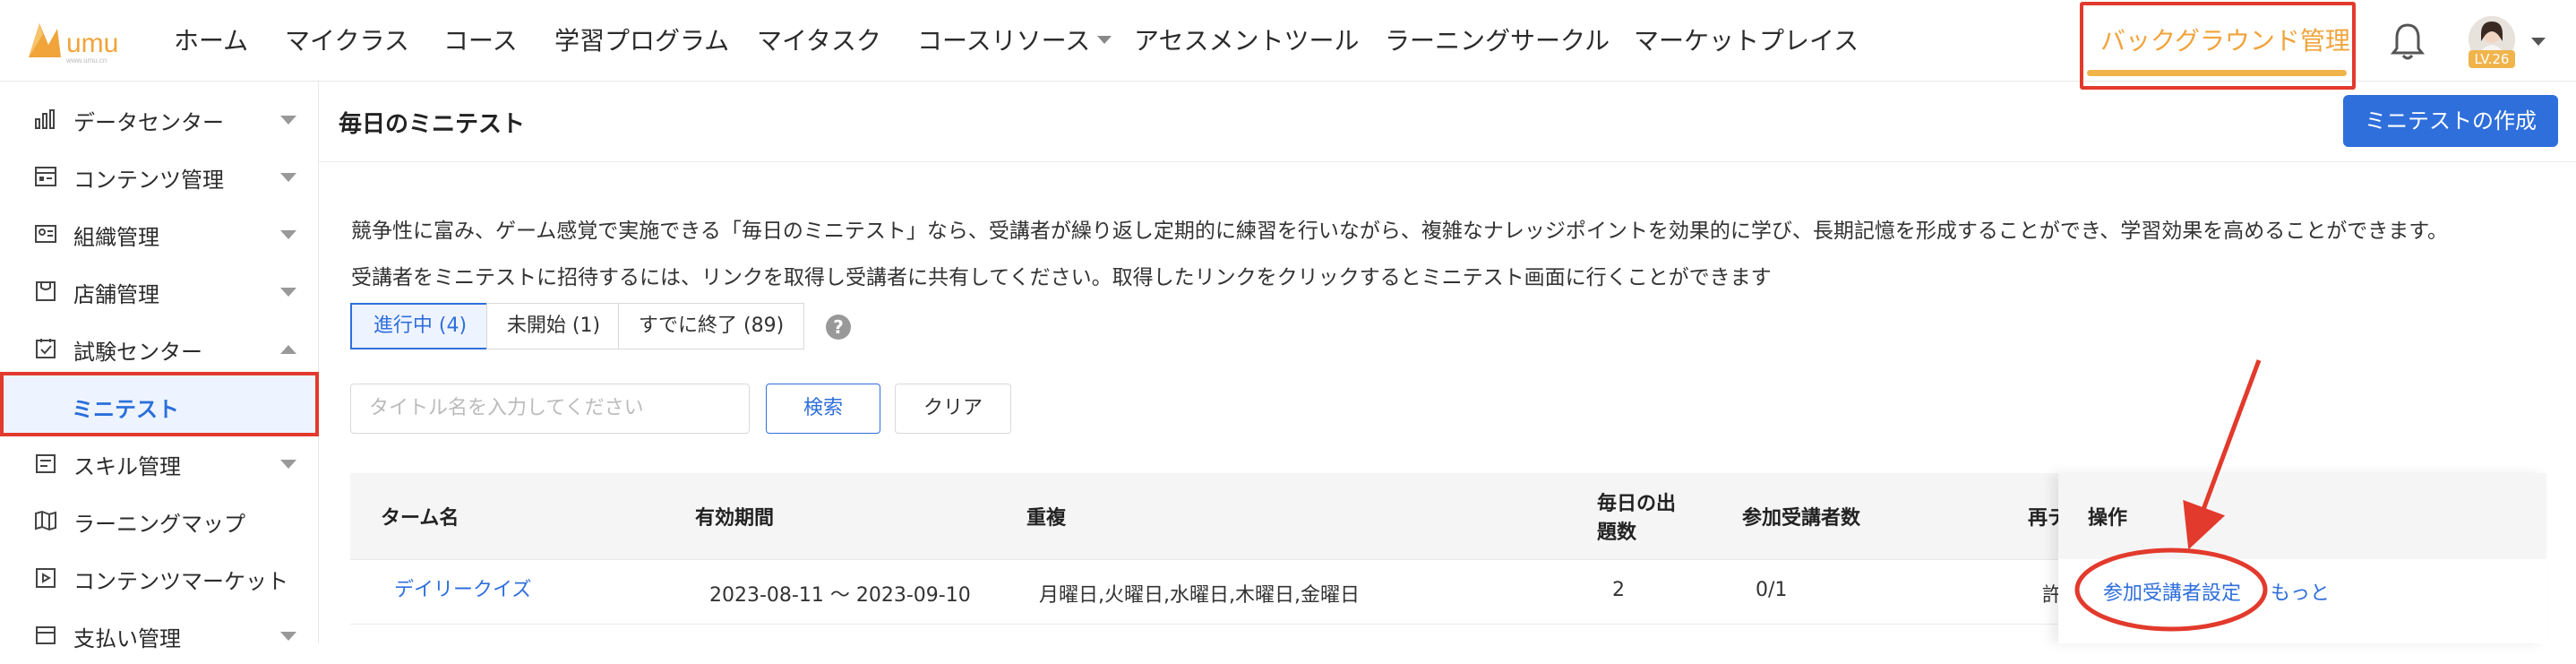 This screenshot has width=2576, height=664. I want to click on svg-text: umu, so click(92, 44).